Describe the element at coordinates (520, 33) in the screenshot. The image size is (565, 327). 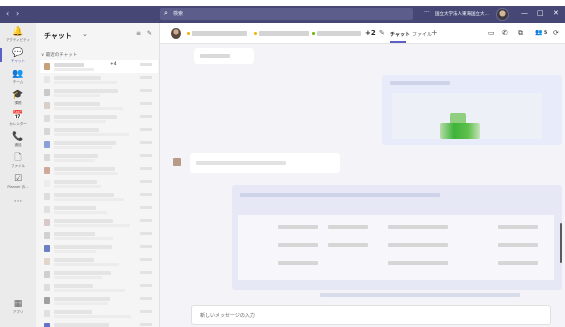
I see `screen-share-icon: ⧉` at that location.